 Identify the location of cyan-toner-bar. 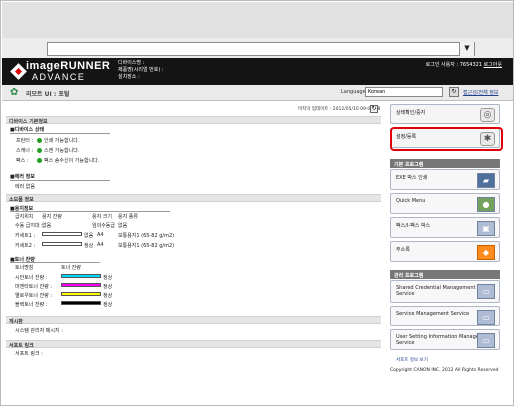
(81, 276).